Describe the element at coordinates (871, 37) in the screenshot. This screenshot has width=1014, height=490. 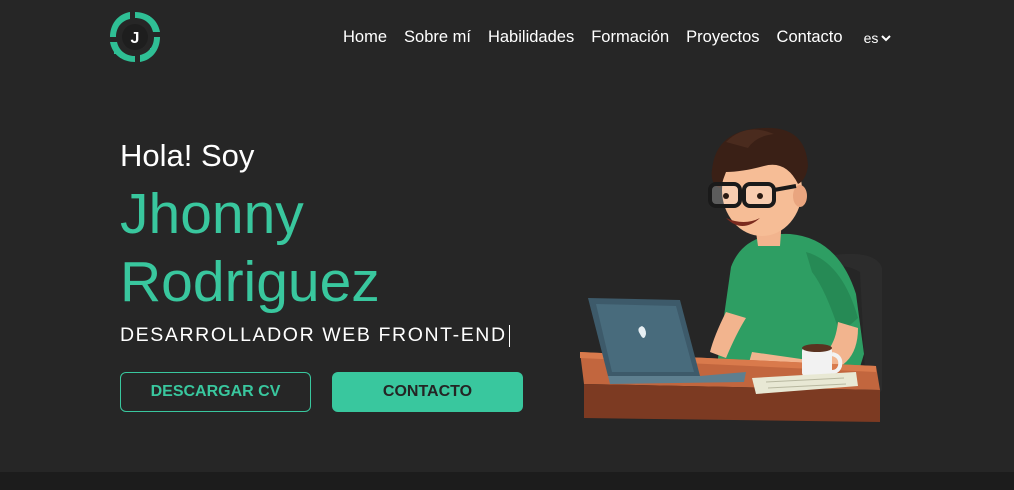
I see `language-label: es` at that location.